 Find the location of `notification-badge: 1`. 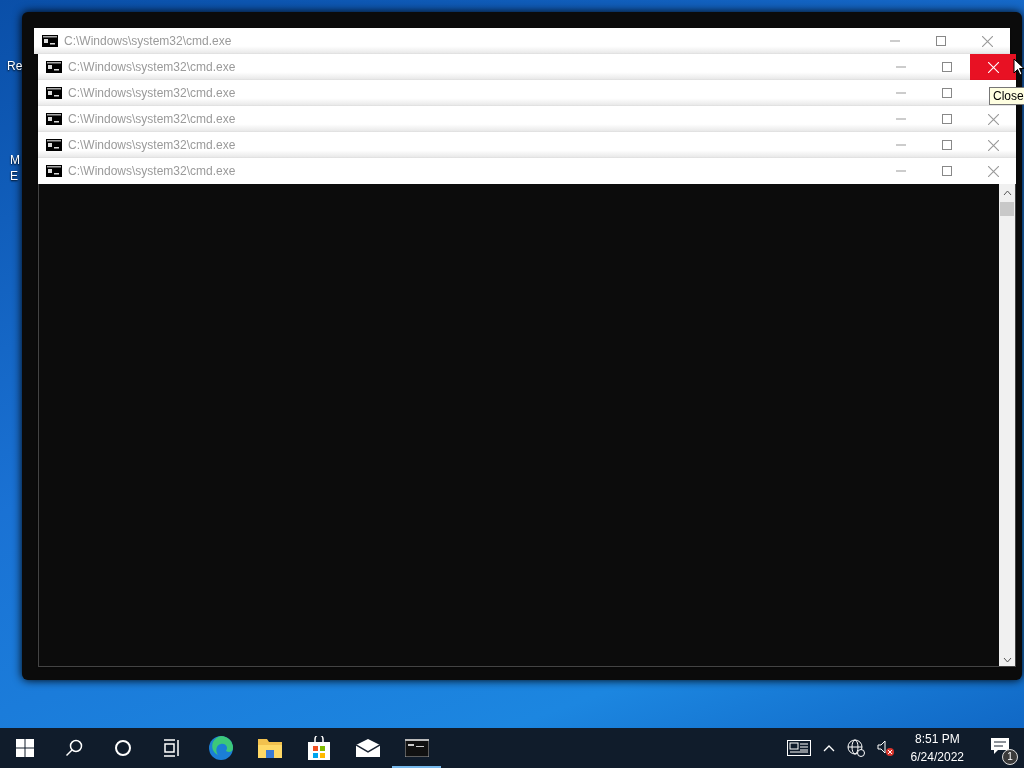

notification-badge: 1 is located at coordinates (1010, 757).